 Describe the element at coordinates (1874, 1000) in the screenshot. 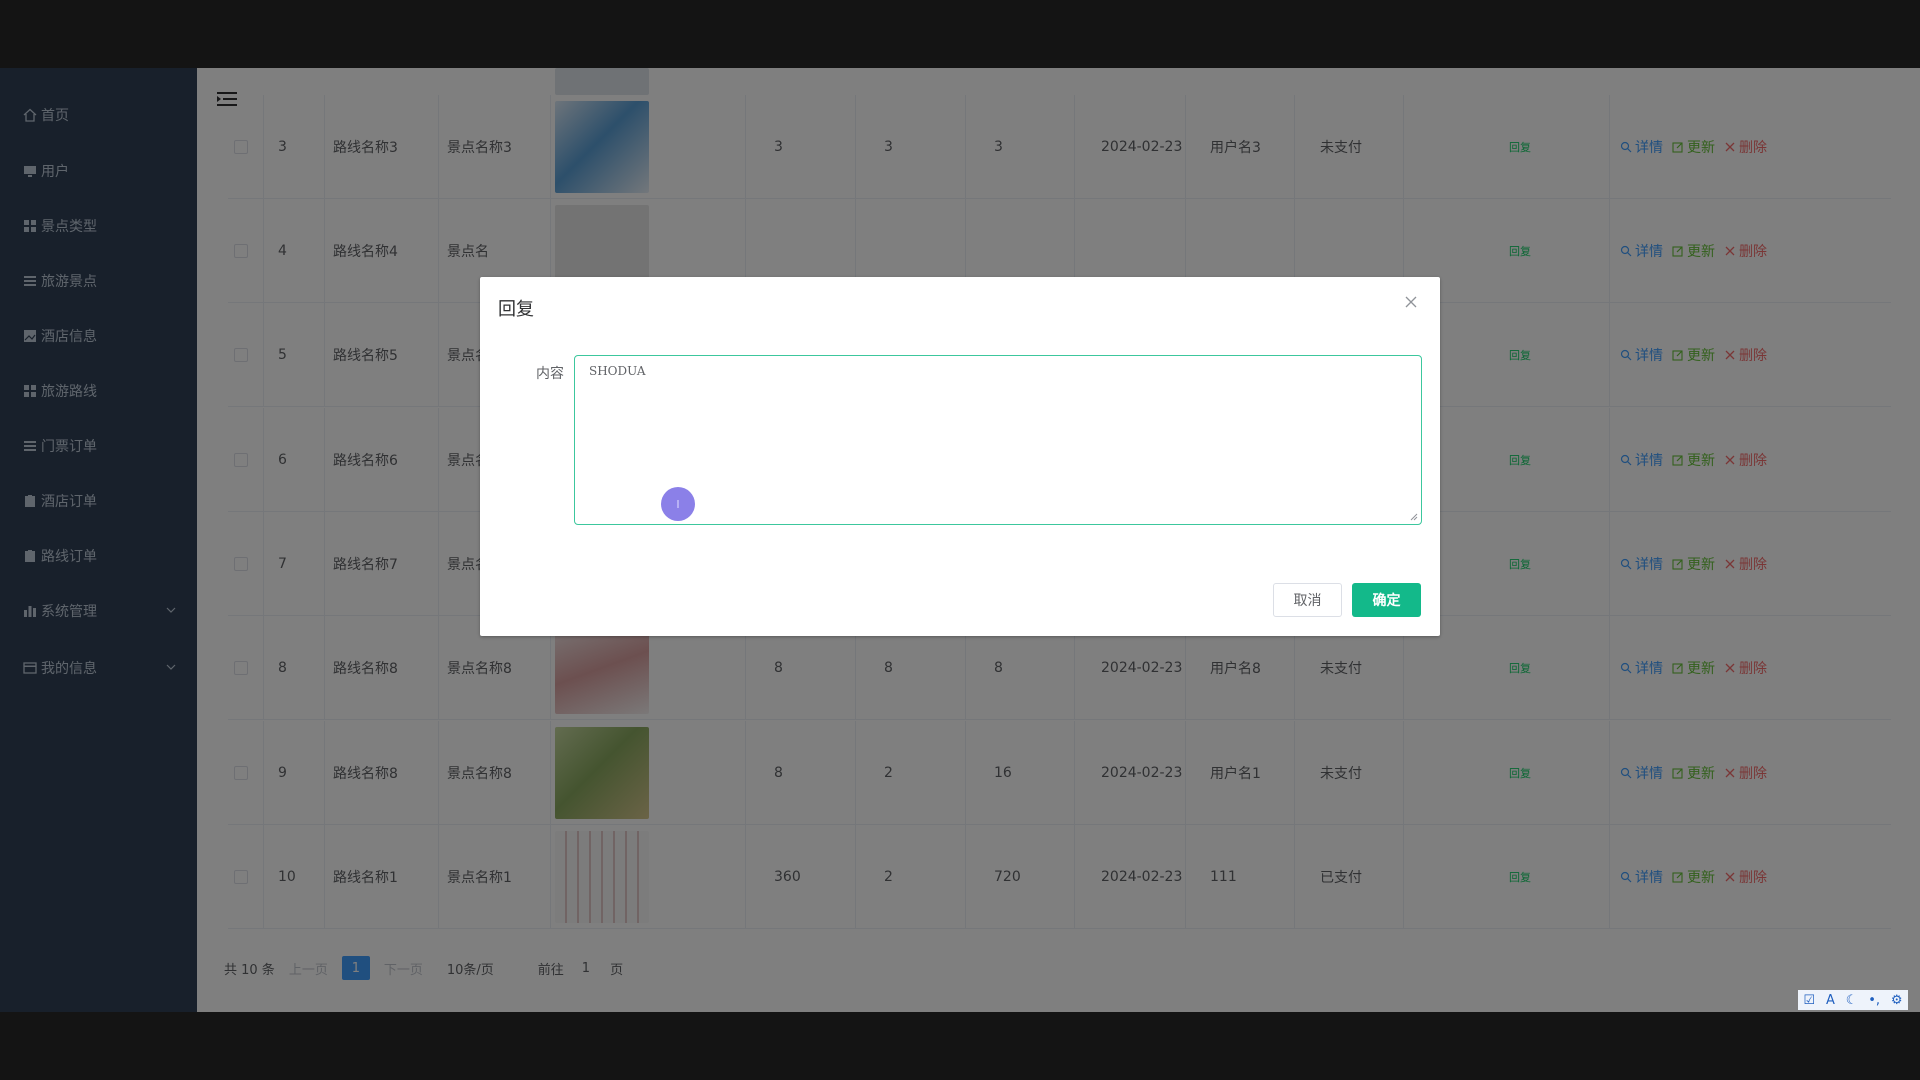

I see `dots-icon: •,` at that location.